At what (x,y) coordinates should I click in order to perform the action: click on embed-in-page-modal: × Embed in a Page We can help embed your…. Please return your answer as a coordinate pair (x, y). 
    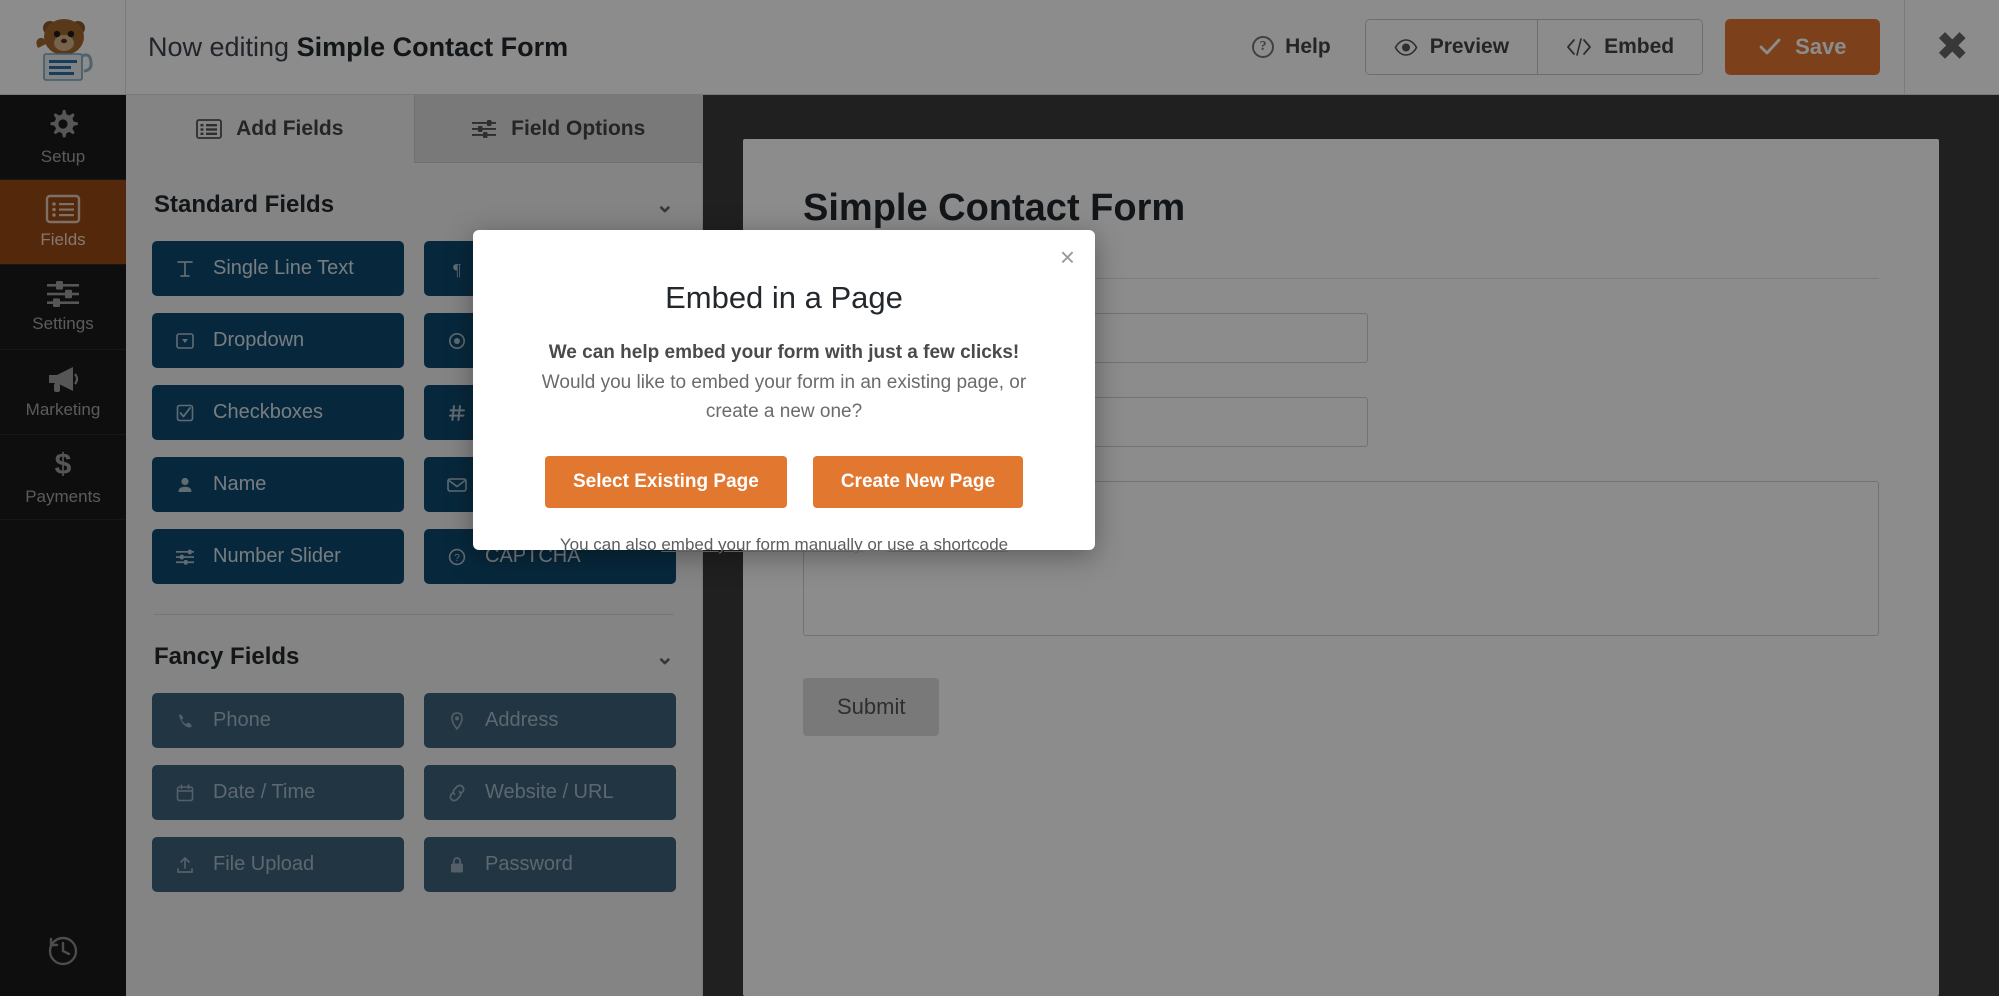
    Looking at the image, I should click on (784, 392).